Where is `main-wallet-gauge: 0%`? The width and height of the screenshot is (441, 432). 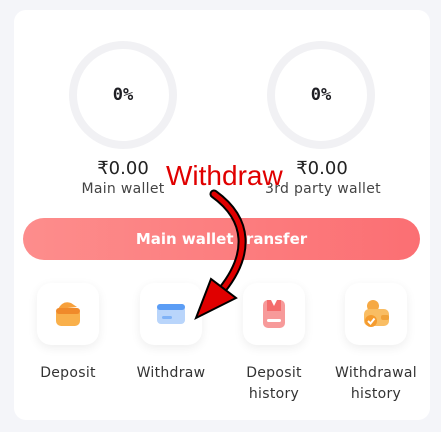 main-wallet-gauge: 0% is located at coordinates (123, 95).